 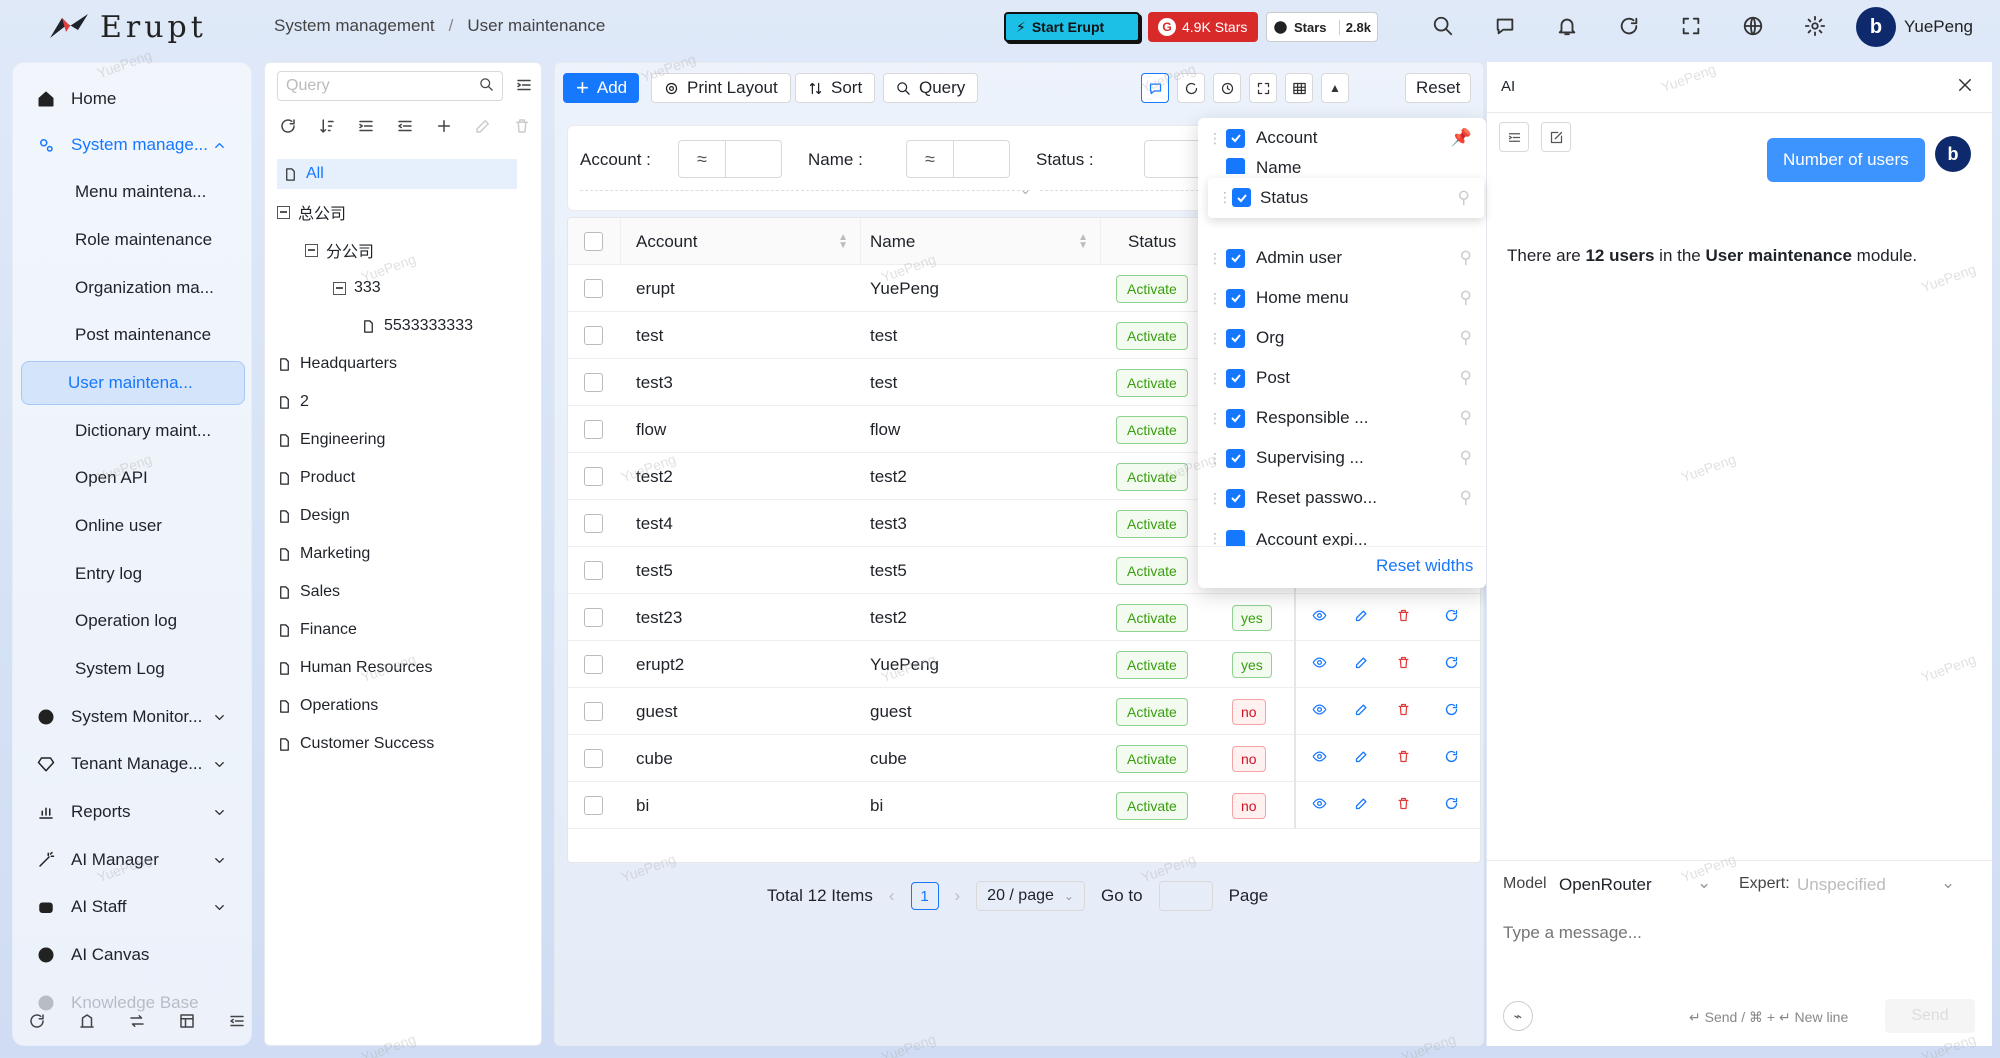 What do you see at coordinates (366, 126) in the screenshot?
I see `expand-tree-icon` at bounding box center [366, 126].